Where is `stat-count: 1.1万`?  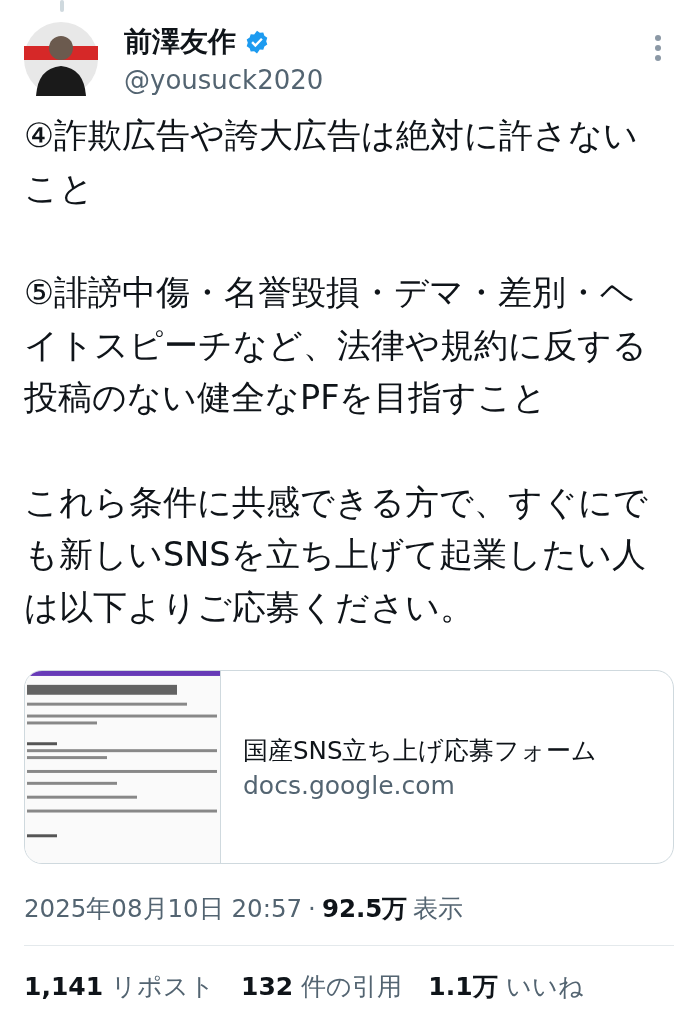 stat-count: 1.1万 is located at coordinates (463, 986).